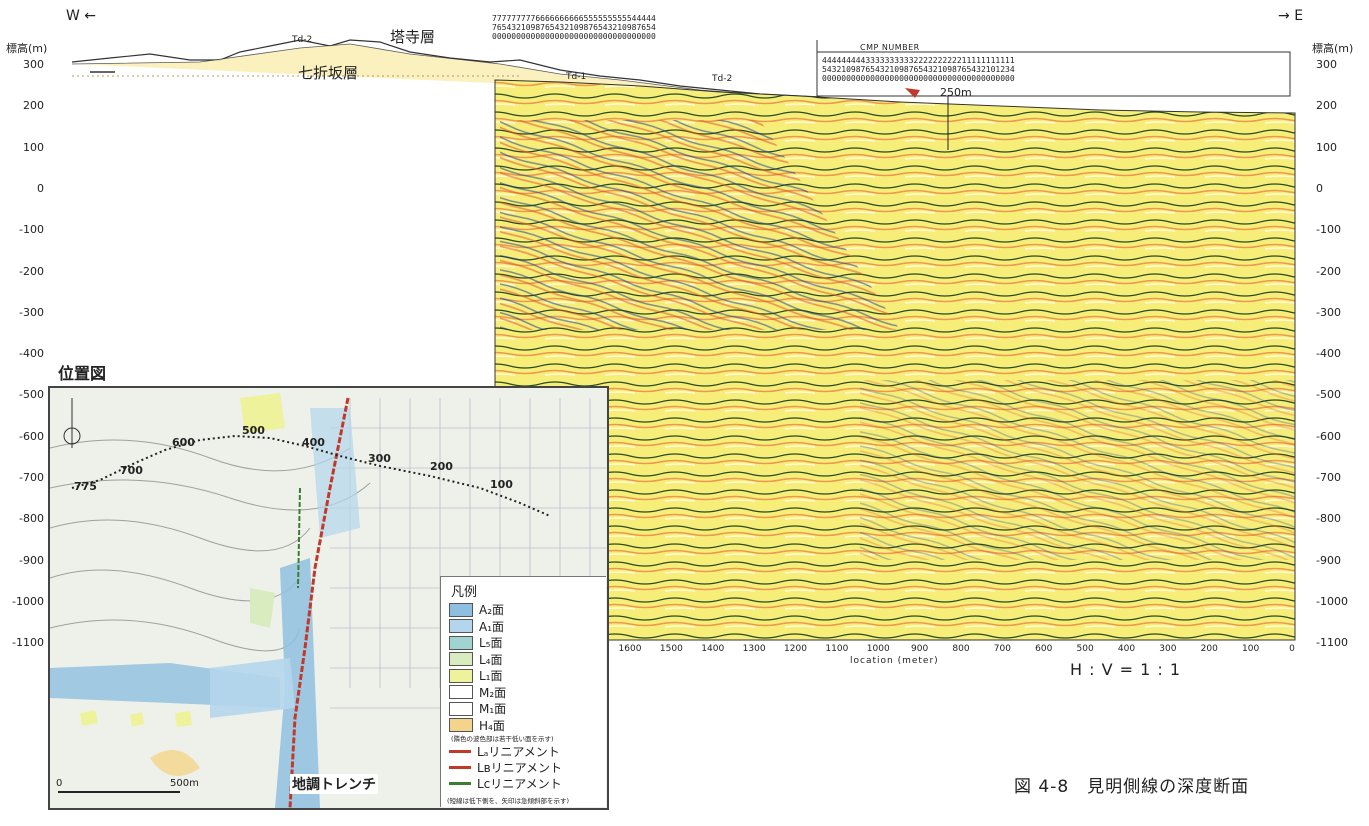 The height and width of the screenshot is (826, 1369). I want to click on legend-item: A₂面, so click(476, 609).